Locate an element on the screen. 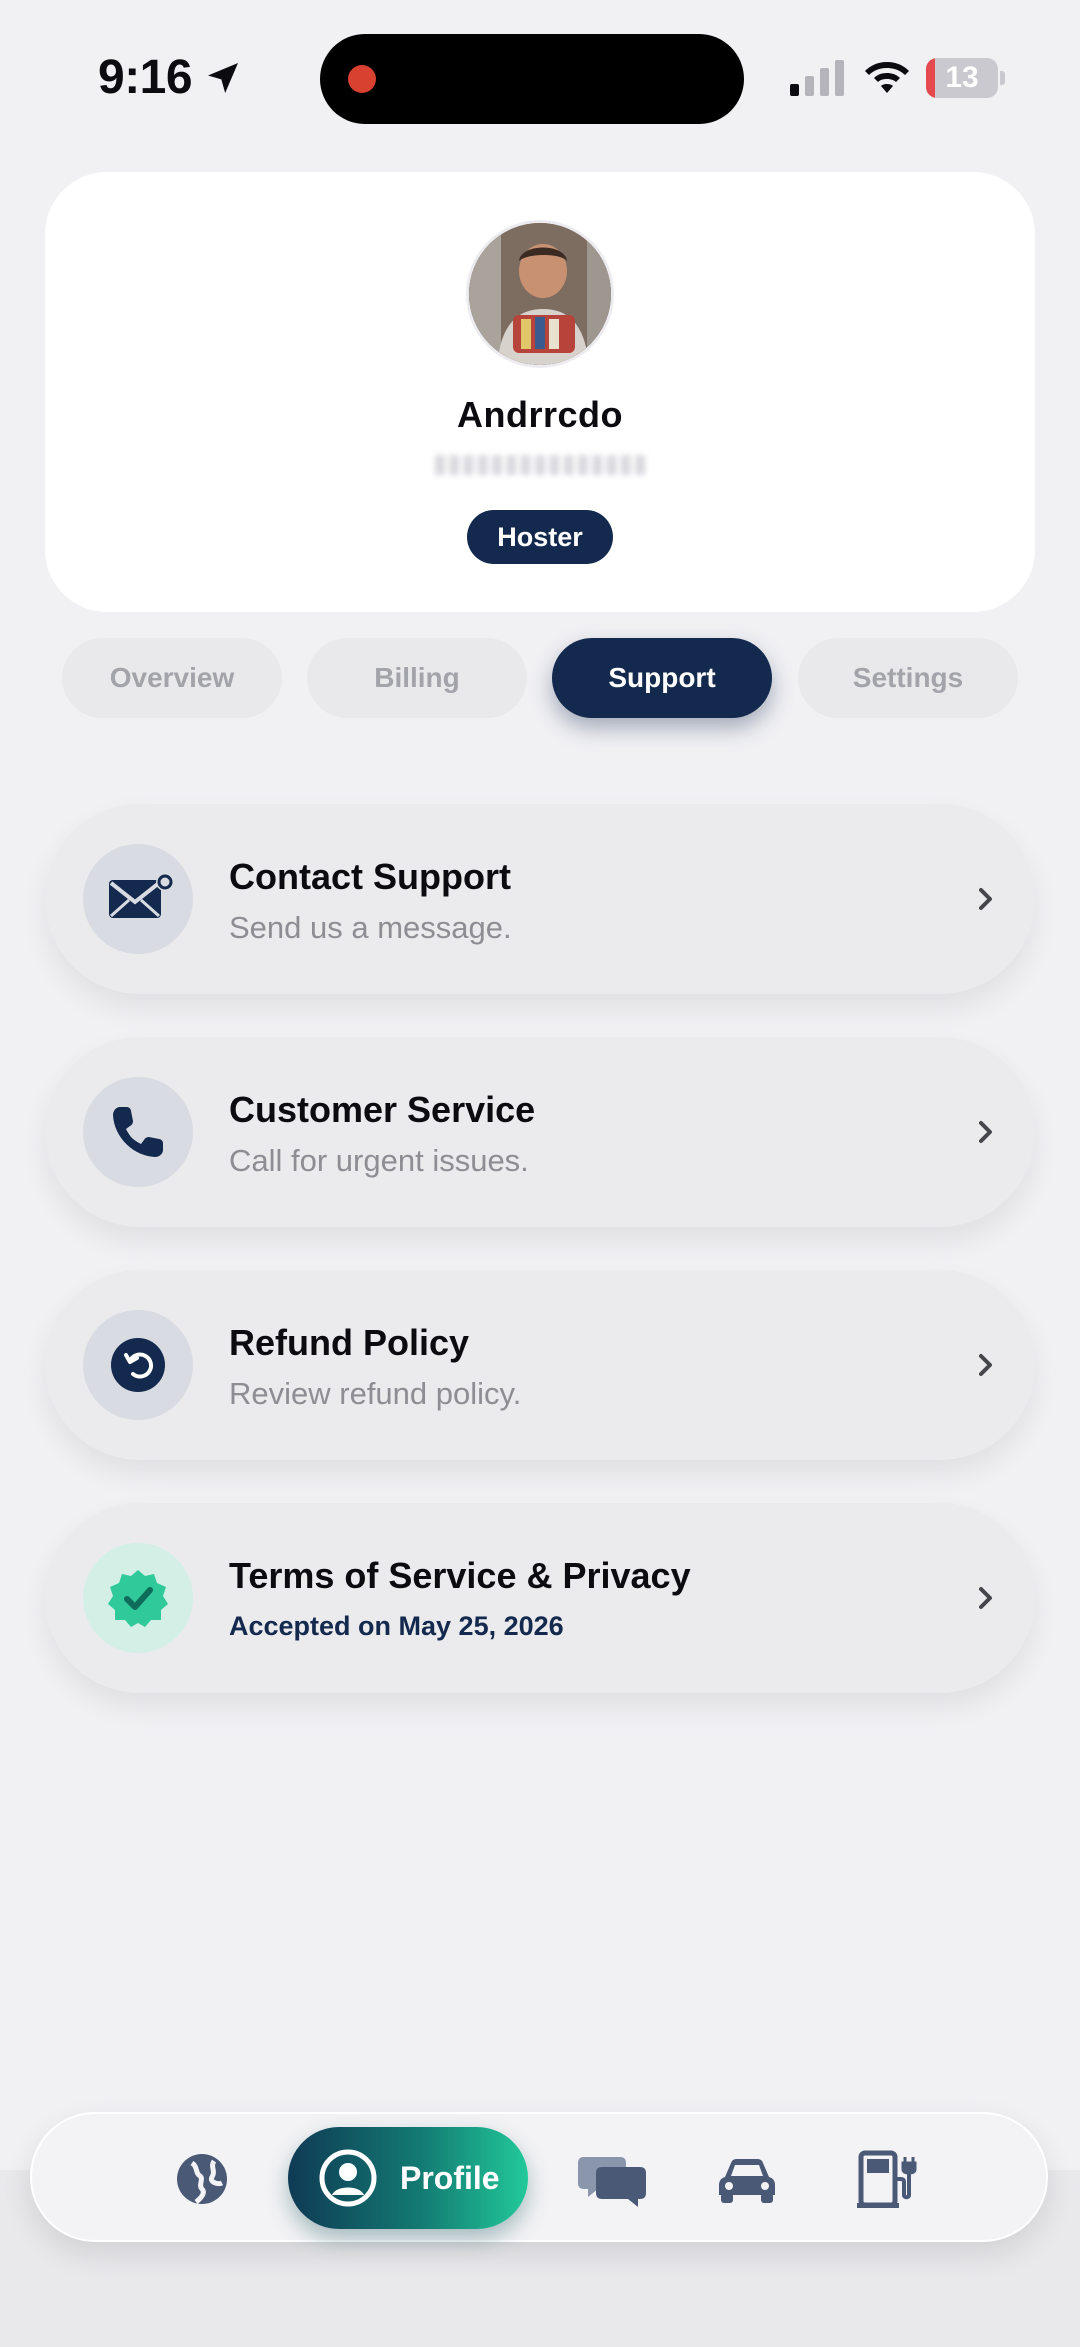  status-time: 9:16 is located at coordinates (145, 77).